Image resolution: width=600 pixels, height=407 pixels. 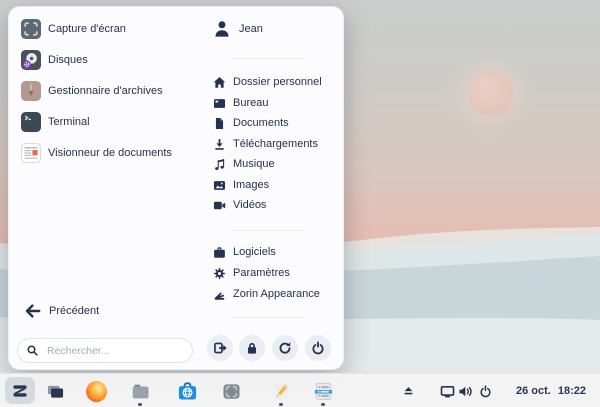 I want to click on software-store-icon, so click(x=219, y=252).